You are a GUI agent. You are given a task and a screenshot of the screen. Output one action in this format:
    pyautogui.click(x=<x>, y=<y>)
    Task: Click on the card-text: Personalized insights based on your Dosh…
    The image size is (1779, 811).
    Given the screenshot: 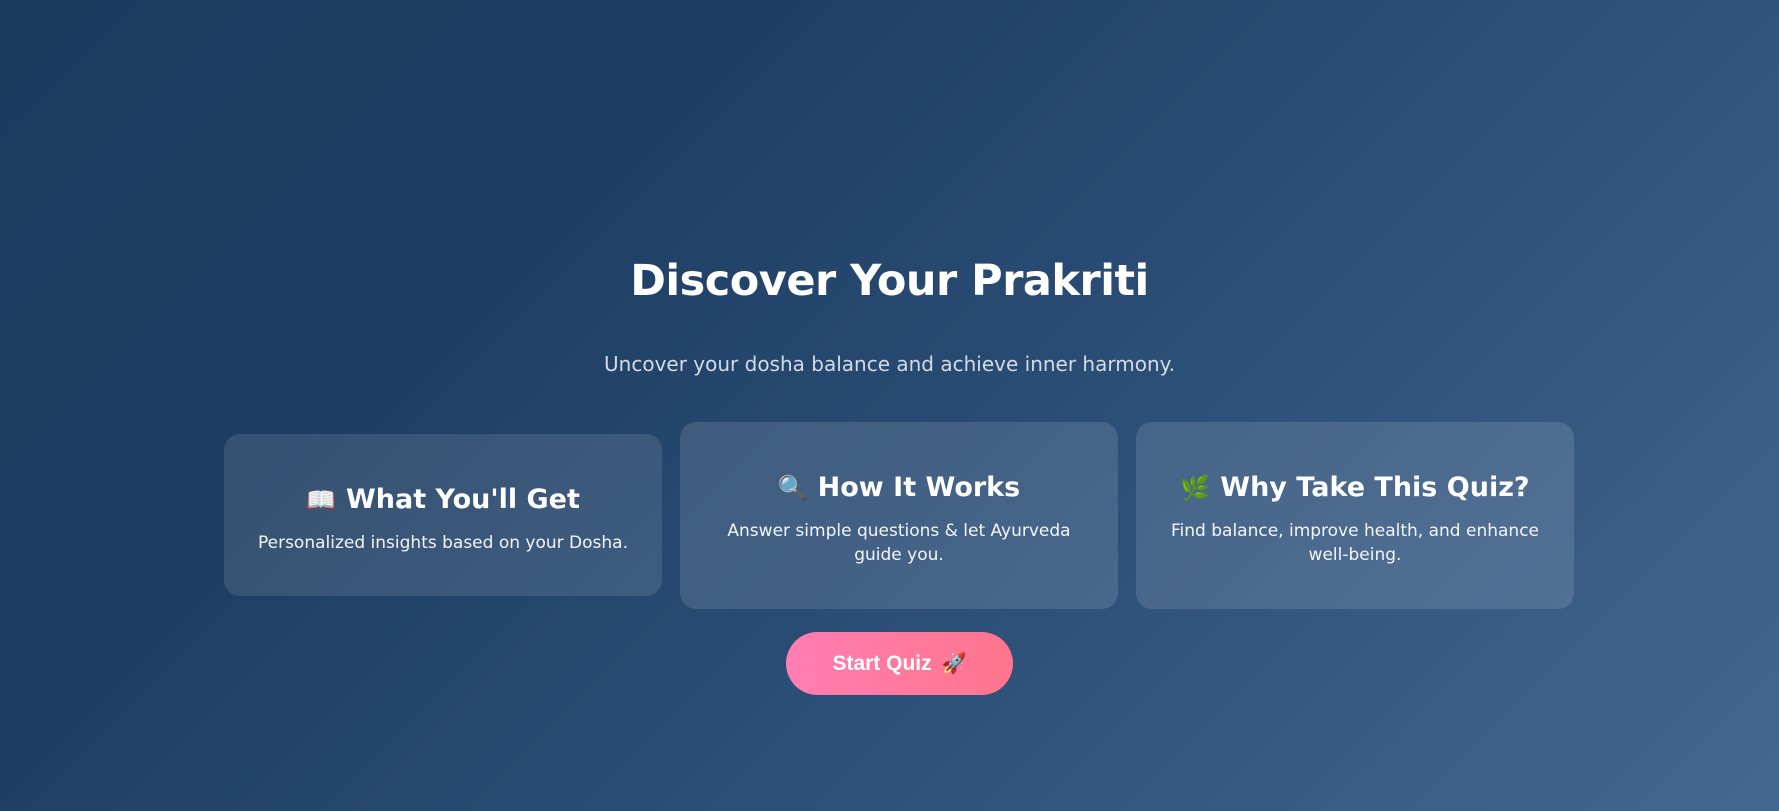 What is the action you would take?
    pyautogui.click(x=442, y=543)
    